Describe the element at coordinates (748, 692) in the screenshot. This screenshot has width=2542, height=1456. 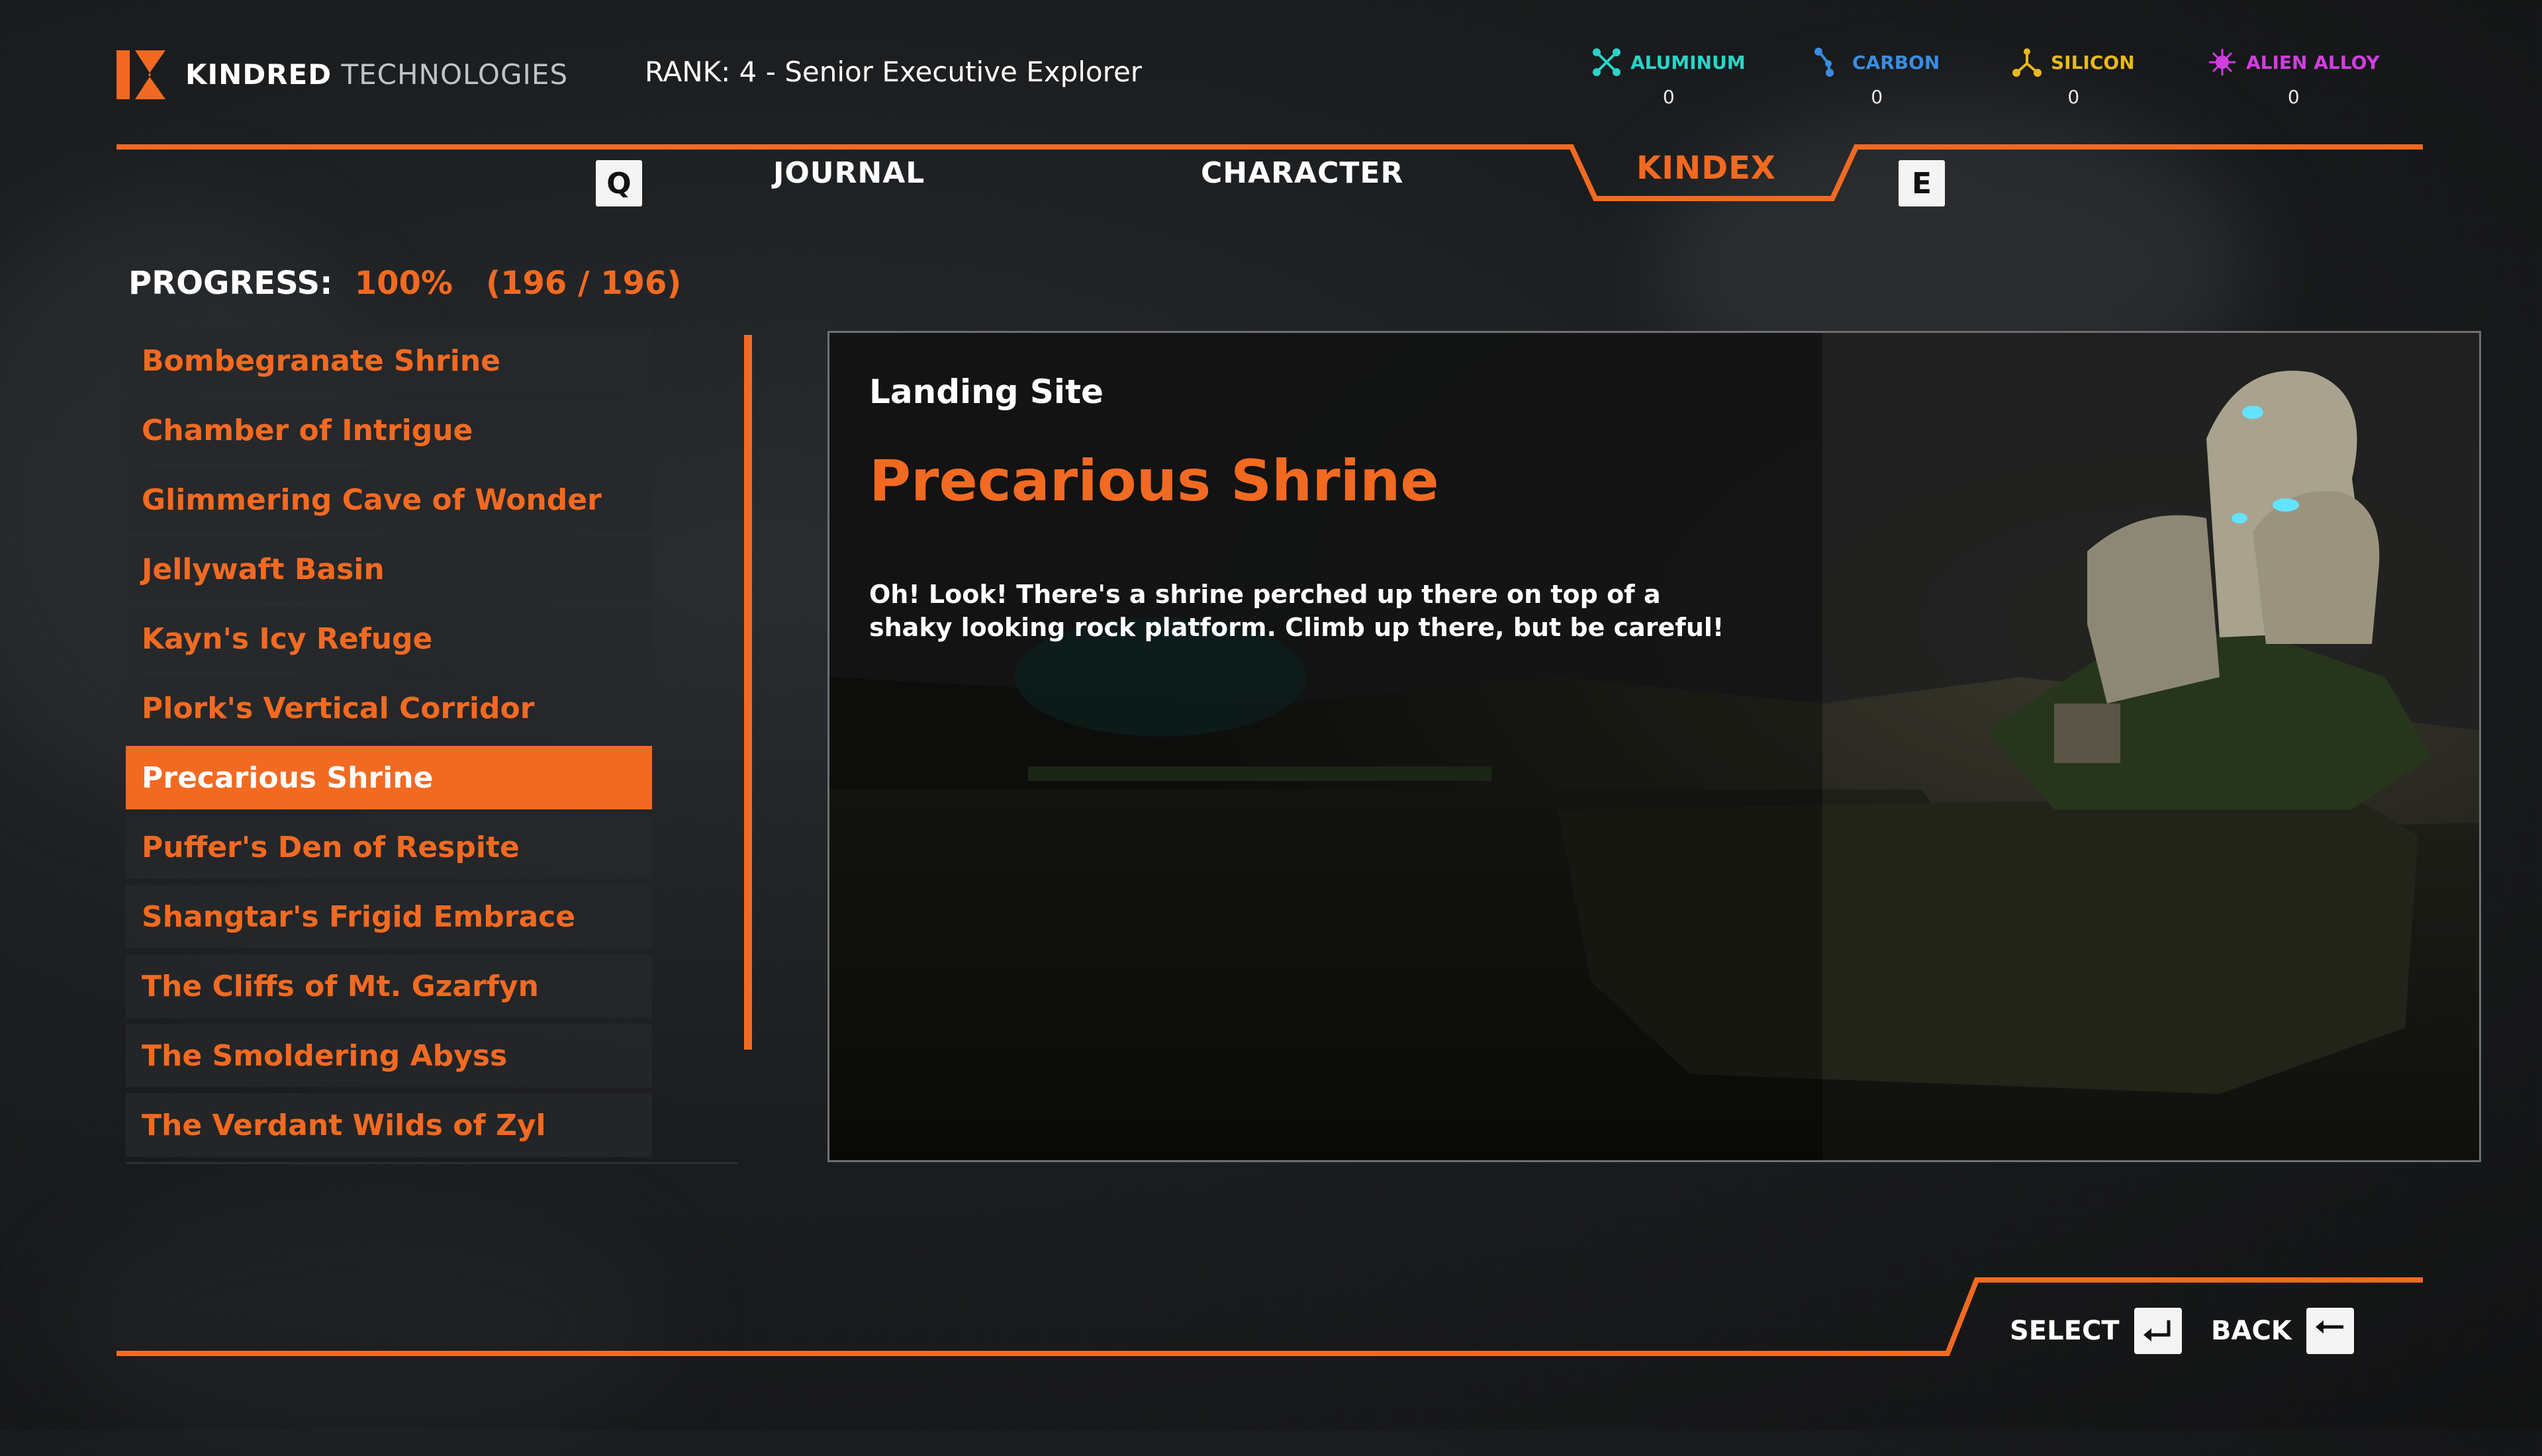
I see `list-scrollbar` at that location.